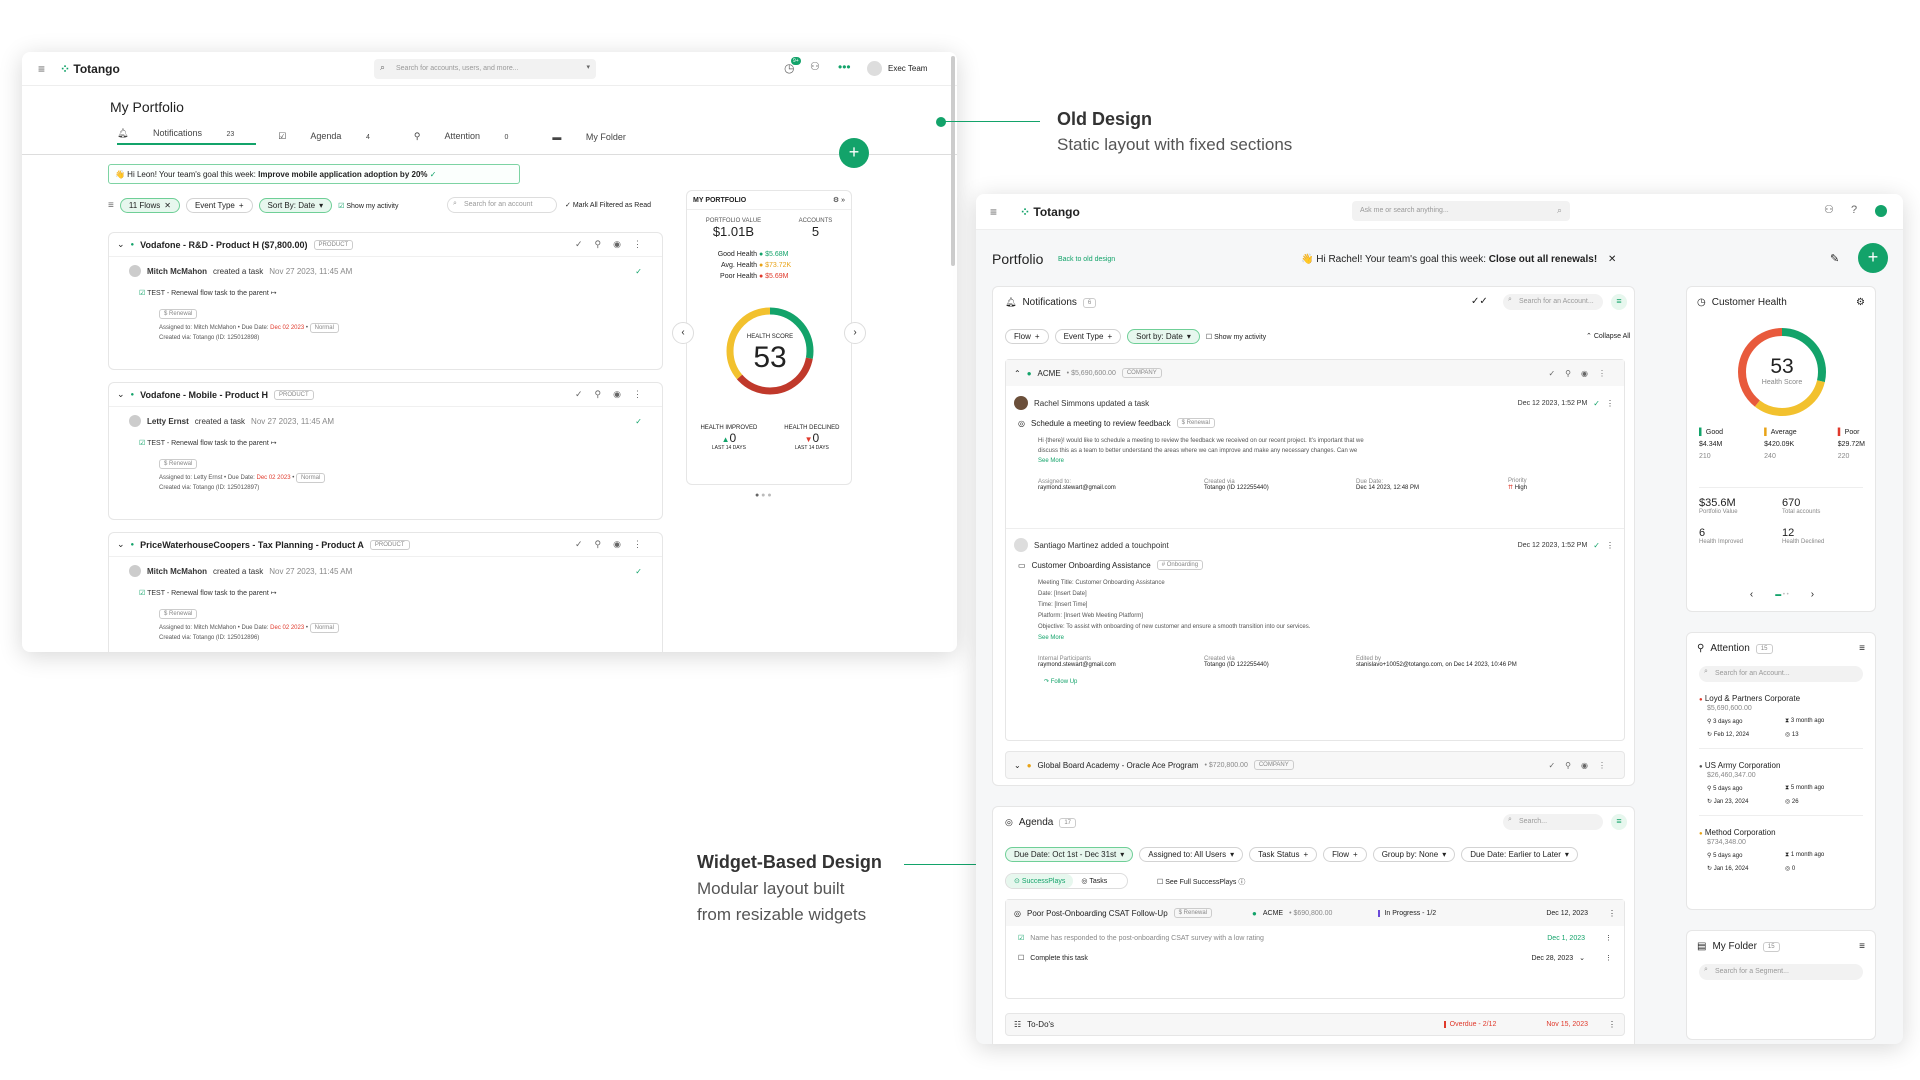 The image size is (1920, 1080). I want to click on next-arrow-button: ›, so click(855, 333).